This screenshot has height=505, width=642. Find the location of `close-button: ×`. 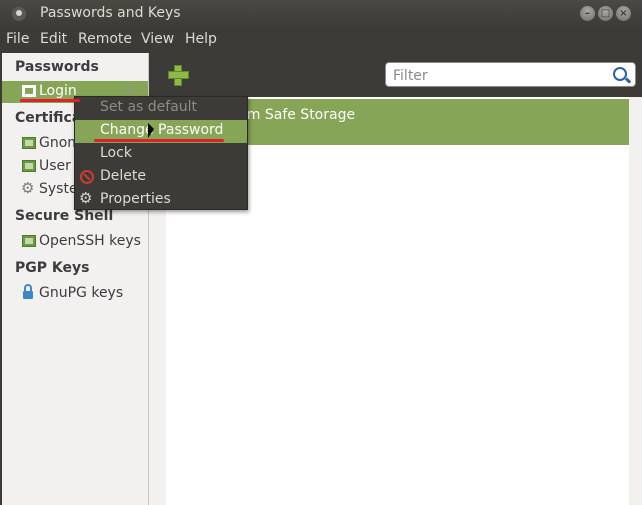

close-button: × is located at coordinates (623, 13).